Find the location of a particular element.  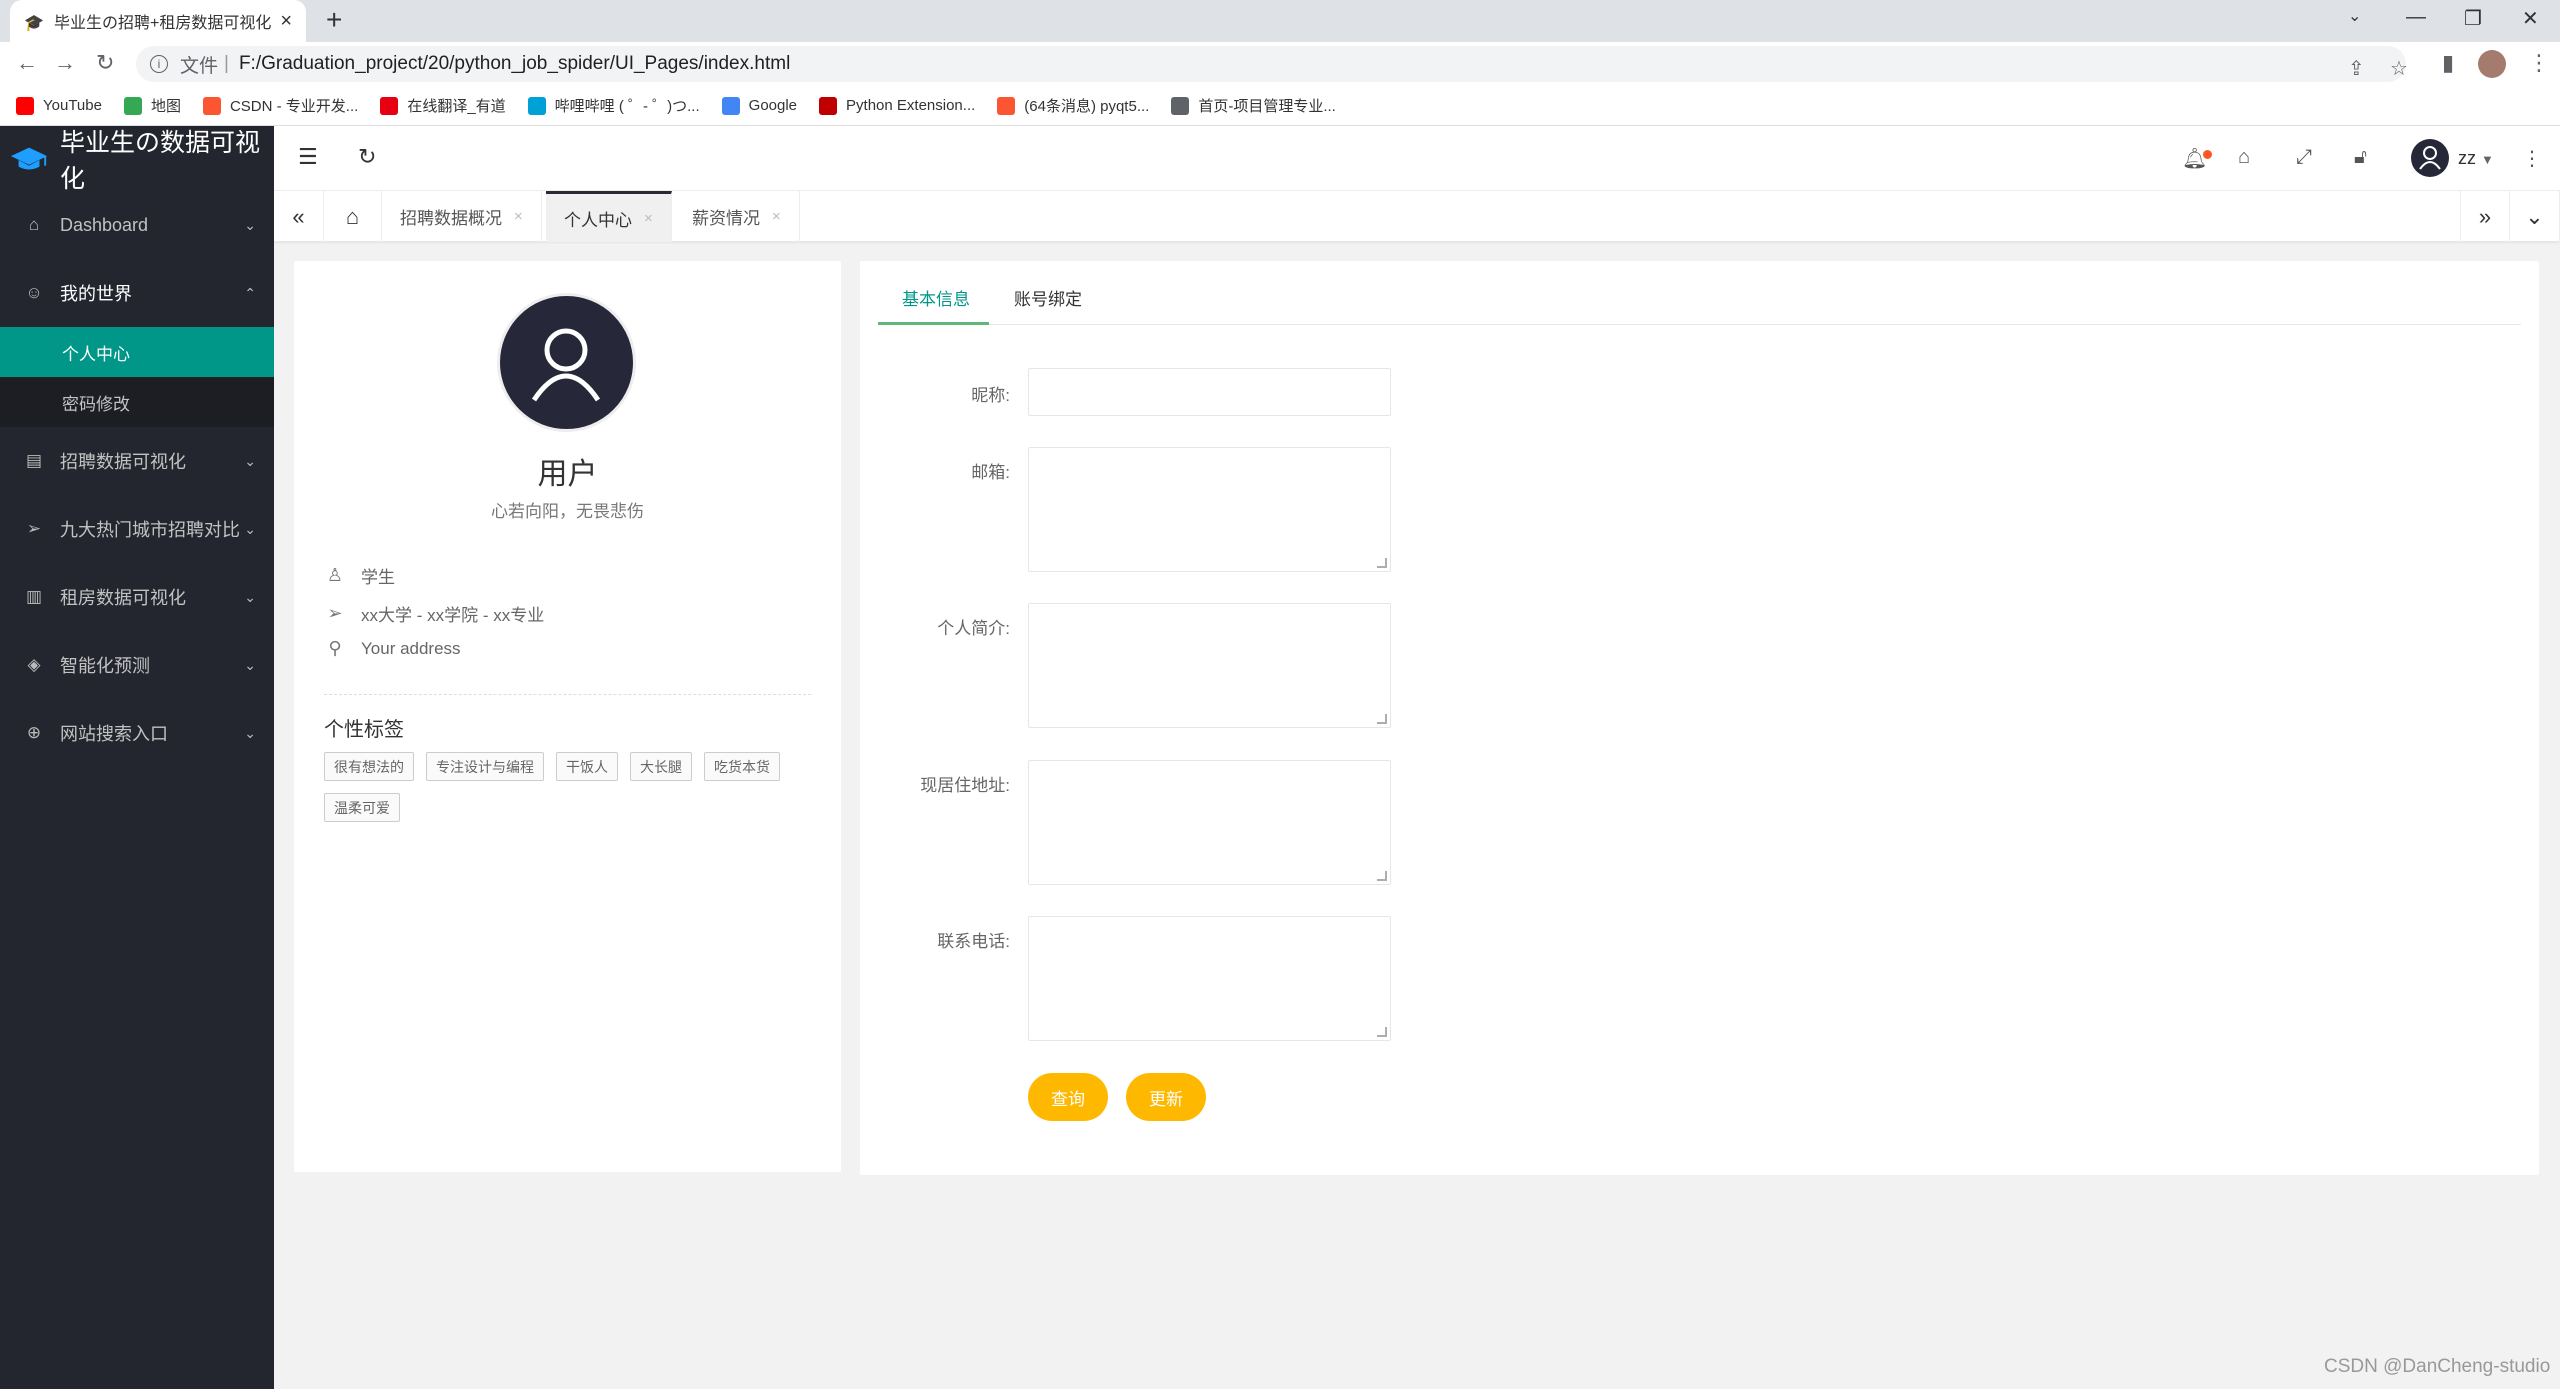

page-tab-job-overview: 招聘数据概况 × is located at coordinates (462, 216).